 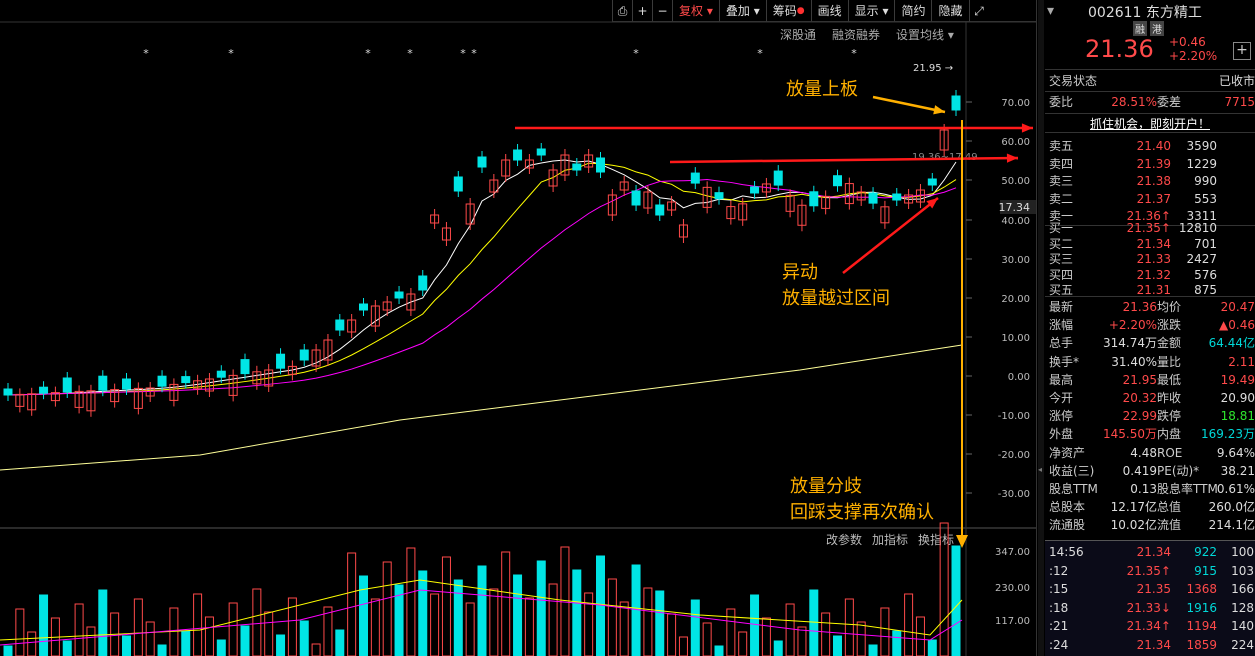 What do you see at coordinates (1073, 489) in the screenshot?
I see `stat-label: 股息TTM` at bounding box center [1073, 489].